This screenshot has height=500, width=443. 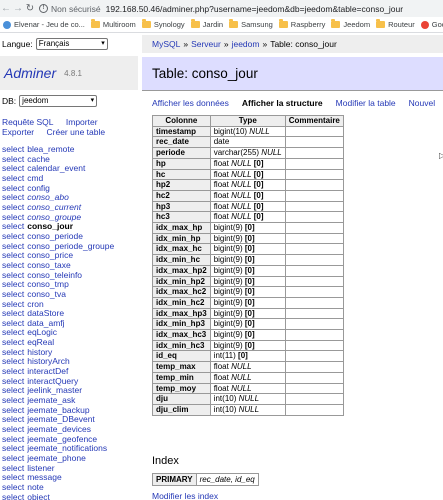 I want to click on export-link: Exporter, so click(x=18, y=132).